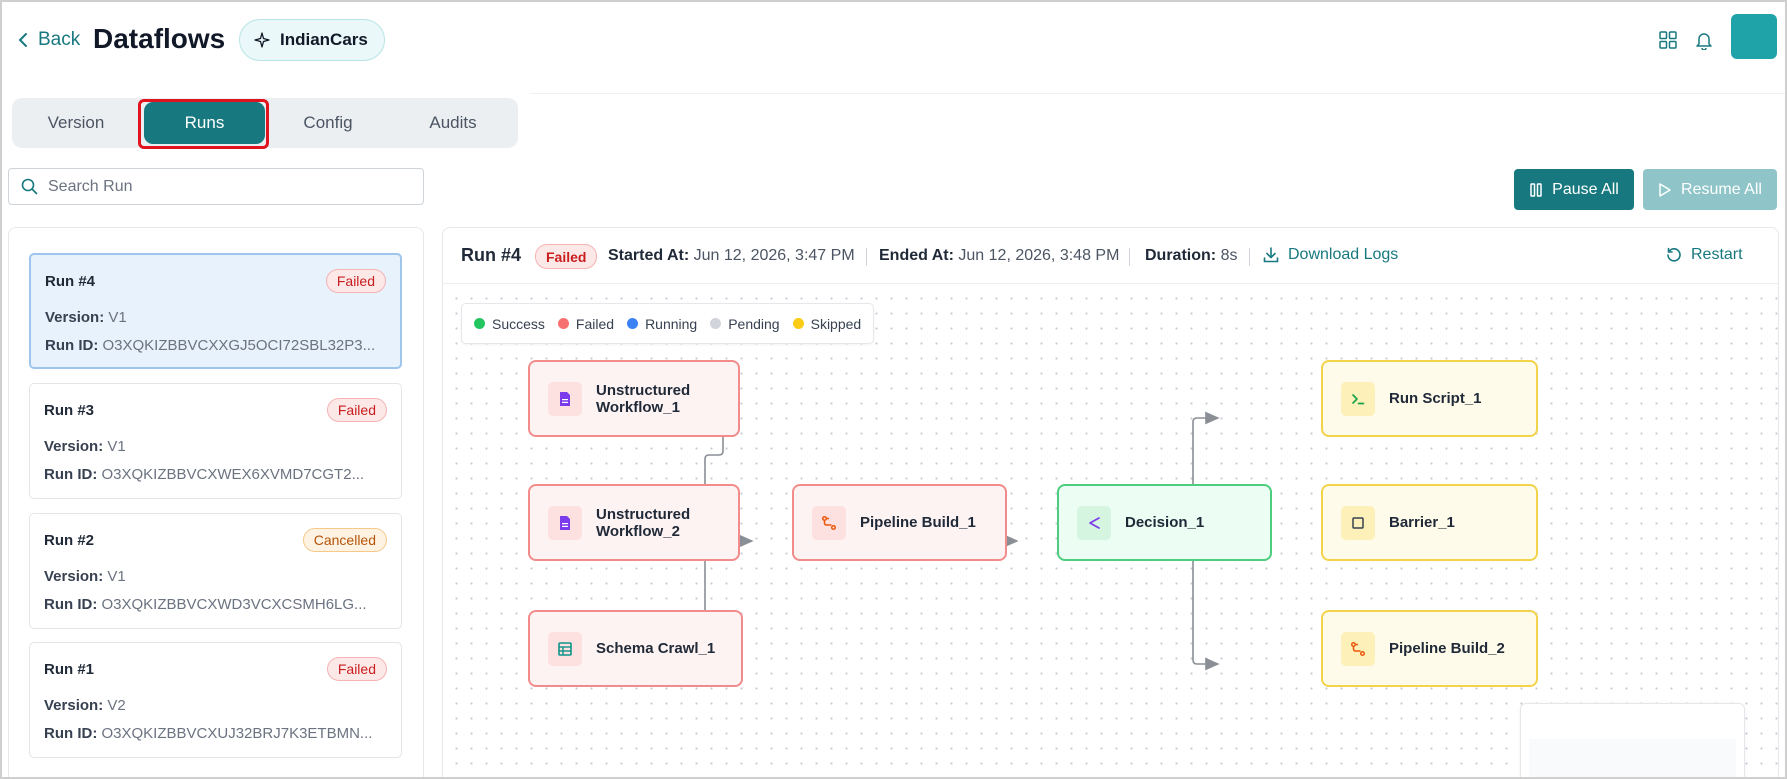 The image size is (1787, 779). What do you see at coordinates (1358, 398) in the screenshot?
I see `terminal-icon` at bounding box center [1358, 398].